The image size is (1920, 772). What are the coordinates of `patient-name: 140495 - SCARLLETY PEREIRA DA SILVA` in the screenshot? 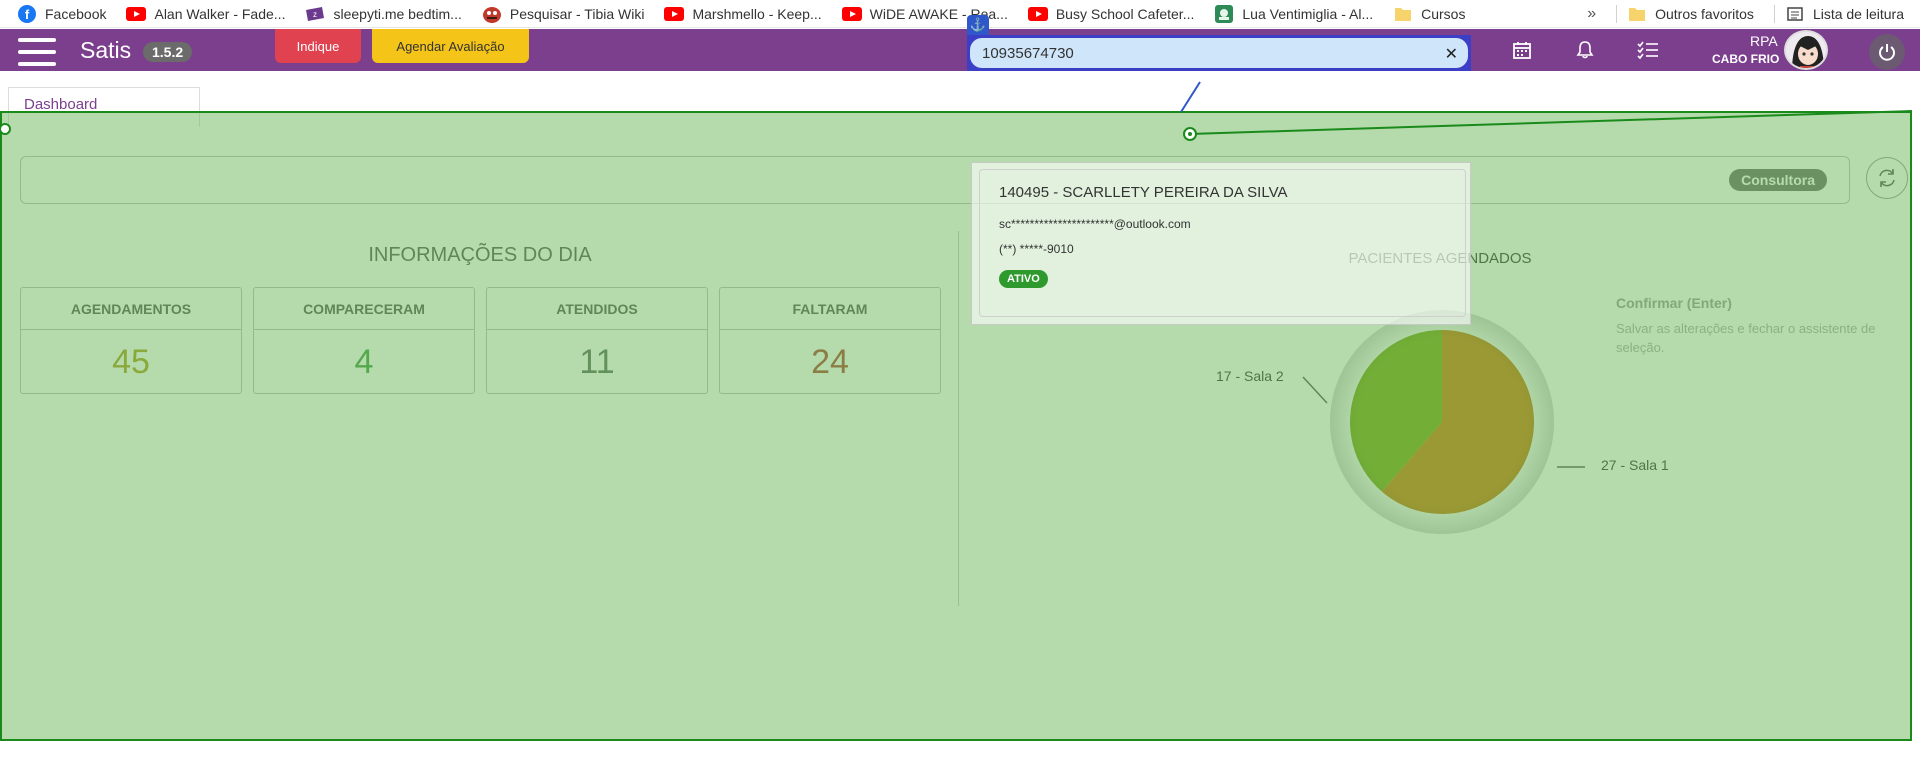 It's located at (1143, 192).